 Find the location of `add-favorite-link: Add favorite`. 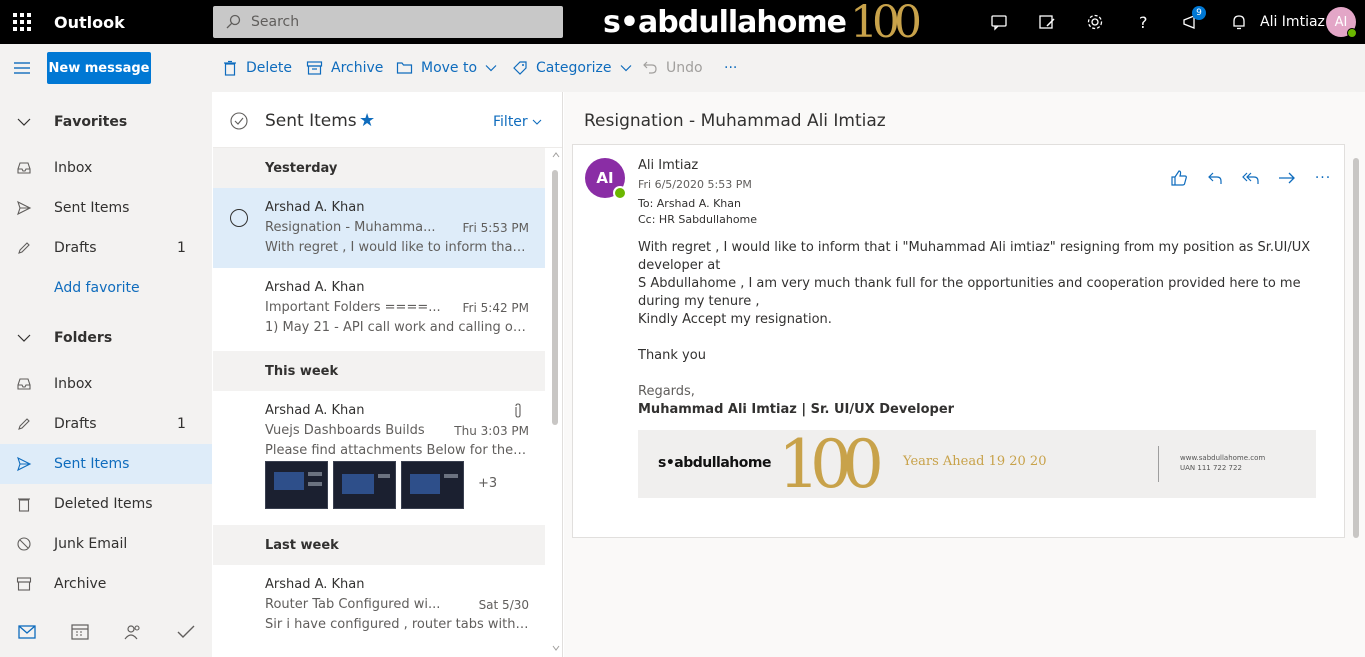

add-favorite-link: Add favorite is located at coordinates (106, 288).